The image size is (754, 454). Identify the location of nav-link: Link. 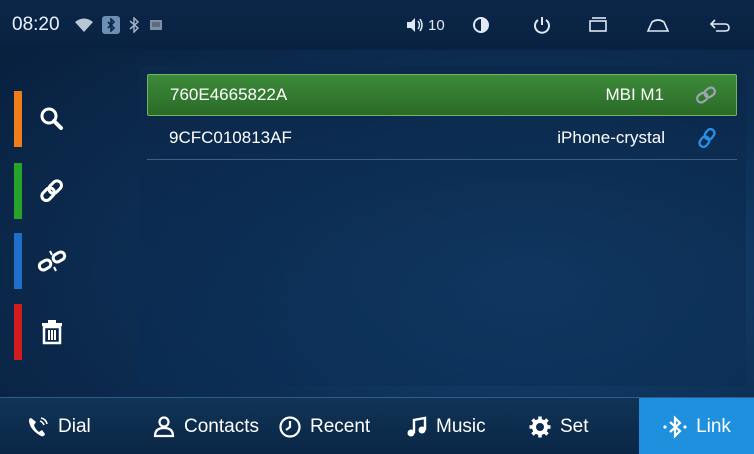
(696, 426).